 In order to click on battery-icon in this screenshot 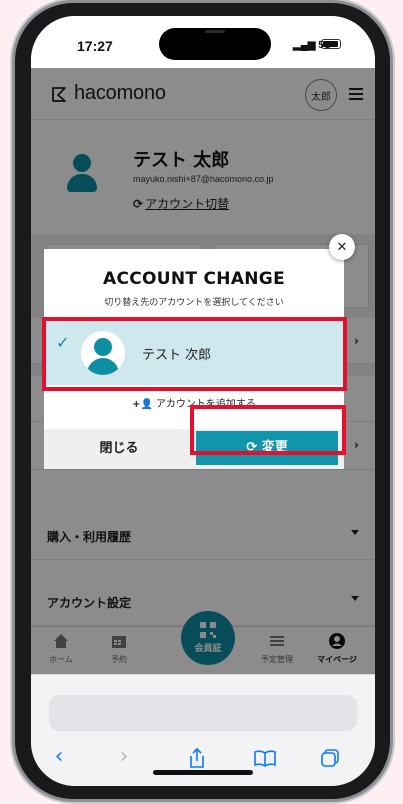, I will do `click(331, 44)`.